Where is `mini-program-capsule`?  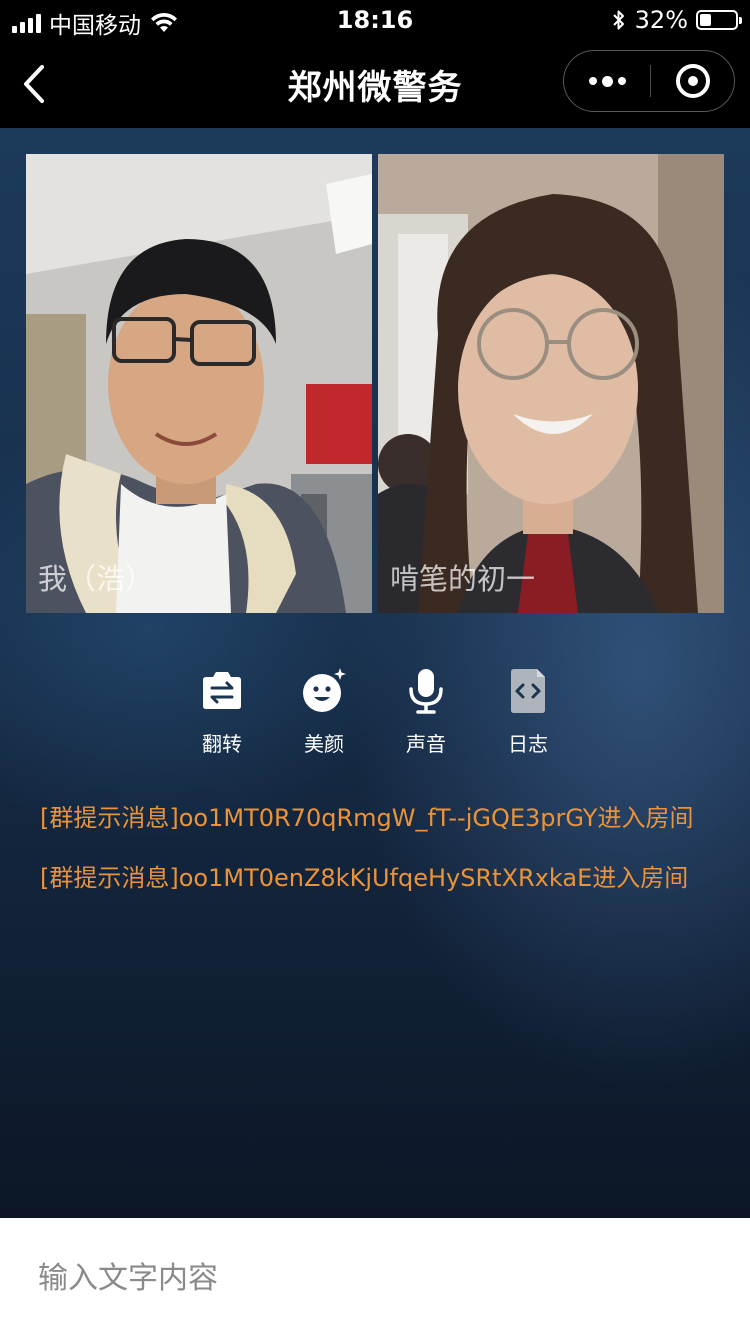
mini-program-capsule is located at coordinates (649, 81).